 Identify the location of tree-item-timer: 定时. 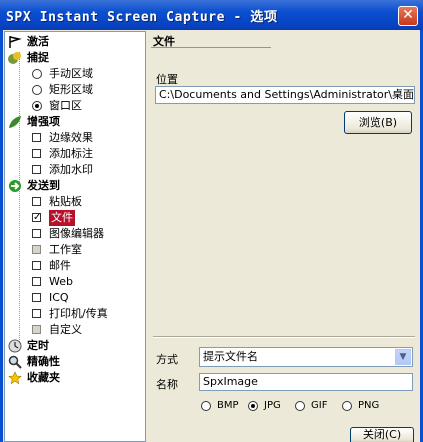
(75, 346).